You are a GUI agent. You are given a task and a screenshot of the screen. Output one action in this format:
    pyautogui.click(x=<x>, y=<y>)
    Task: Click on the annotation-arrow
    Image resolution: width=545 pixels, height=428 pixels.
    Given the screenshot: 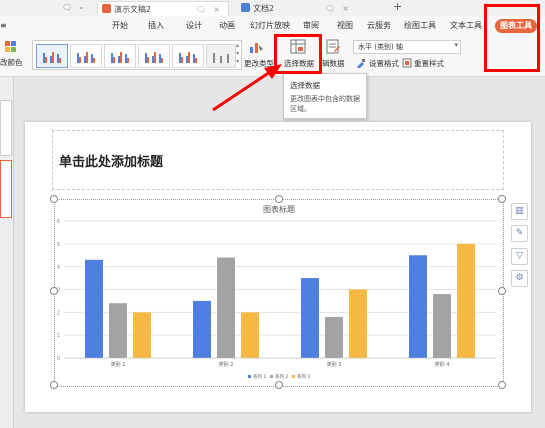 What is the action you would take?
    pyautogui.click(x=247, y=88)
    